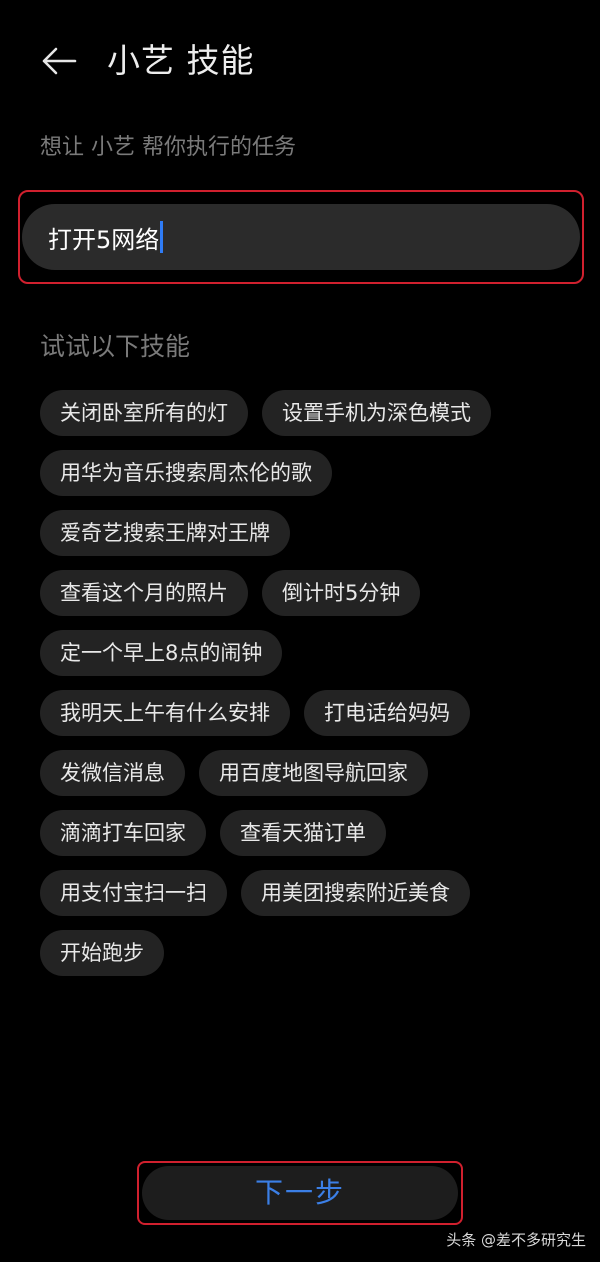 The image size is (600, 1262). I want to click on suggestion-chip: 关闭卧室所有的灯, so click(144, 413).